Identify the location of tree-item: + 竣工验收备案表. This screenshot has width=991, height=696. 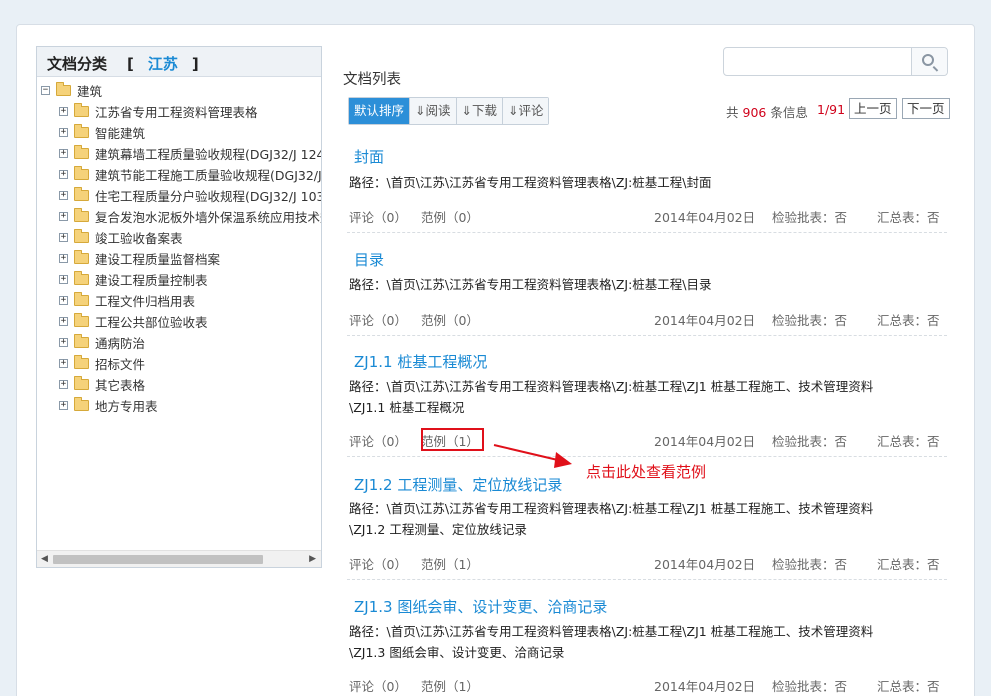
(121, 237).